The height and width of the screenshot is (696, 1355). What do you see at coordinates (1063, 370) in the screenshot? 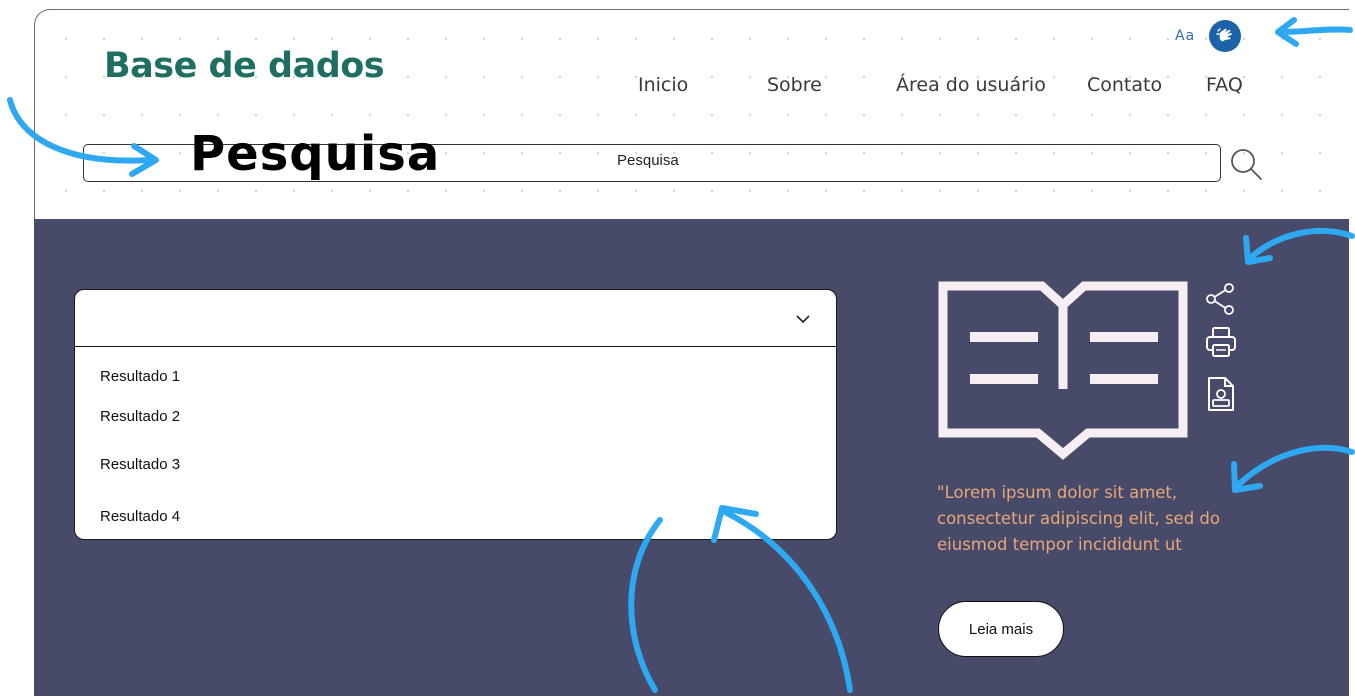
I see `book-icon` at bounding box center [1063, 370].